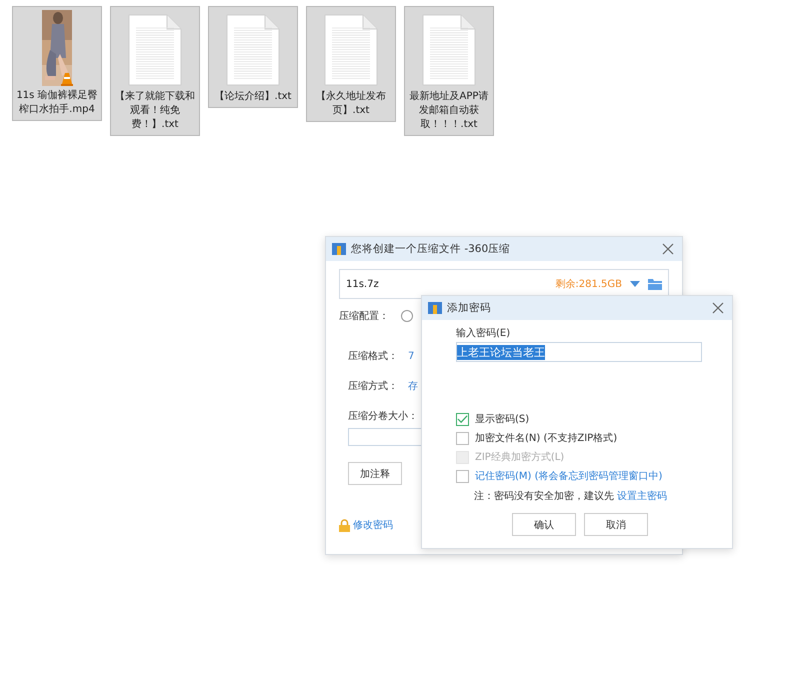  Describe the element at coordinates (546, 438) in the screenshot. I see `checkbox-label: 加密文件名(N) (不支持ZIP格式)` at that location.